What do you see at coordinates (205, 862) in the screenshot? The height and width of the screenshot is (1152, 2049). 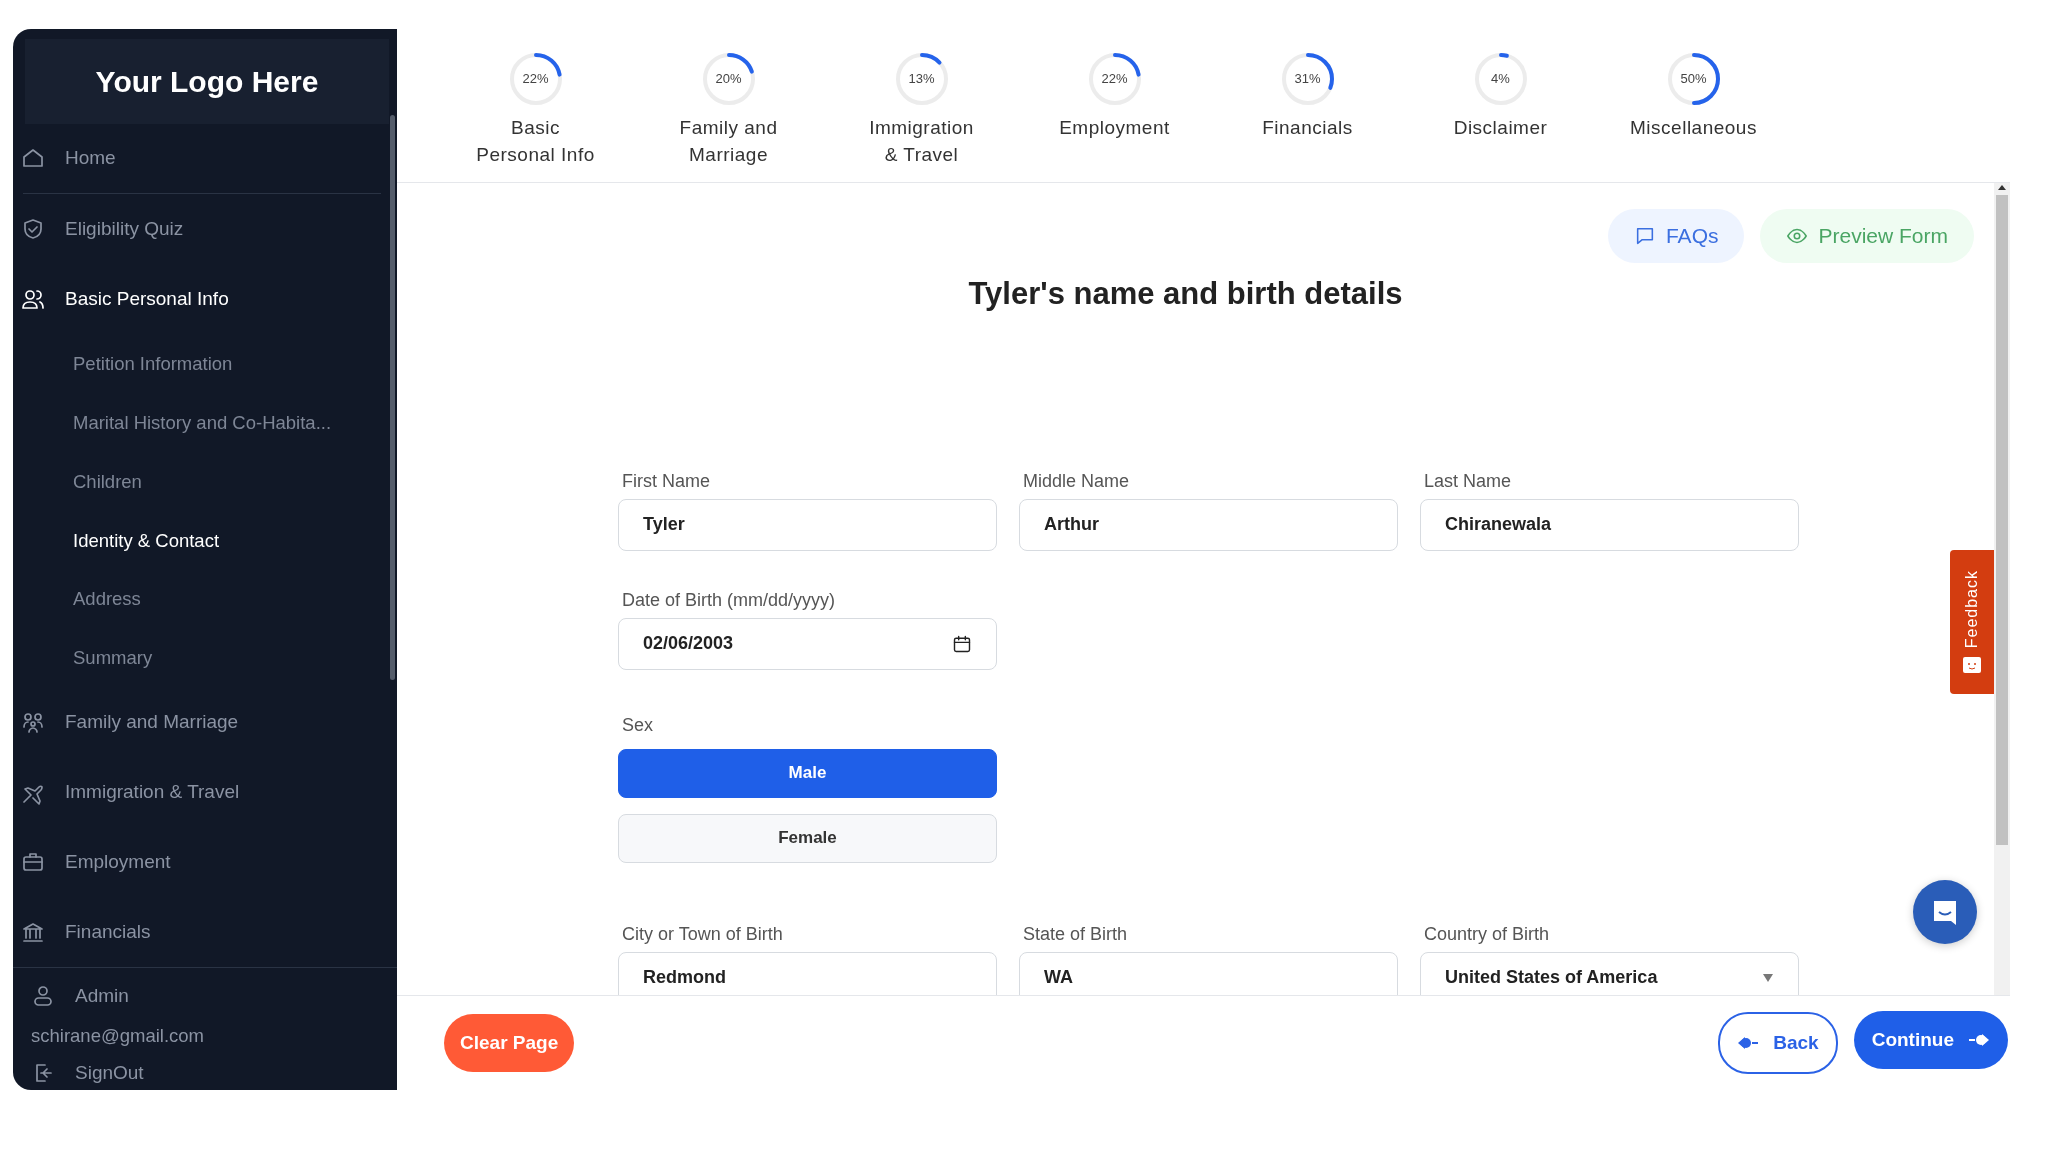 I see `sidebar-item: Employment` at bounding box center [205, 862].